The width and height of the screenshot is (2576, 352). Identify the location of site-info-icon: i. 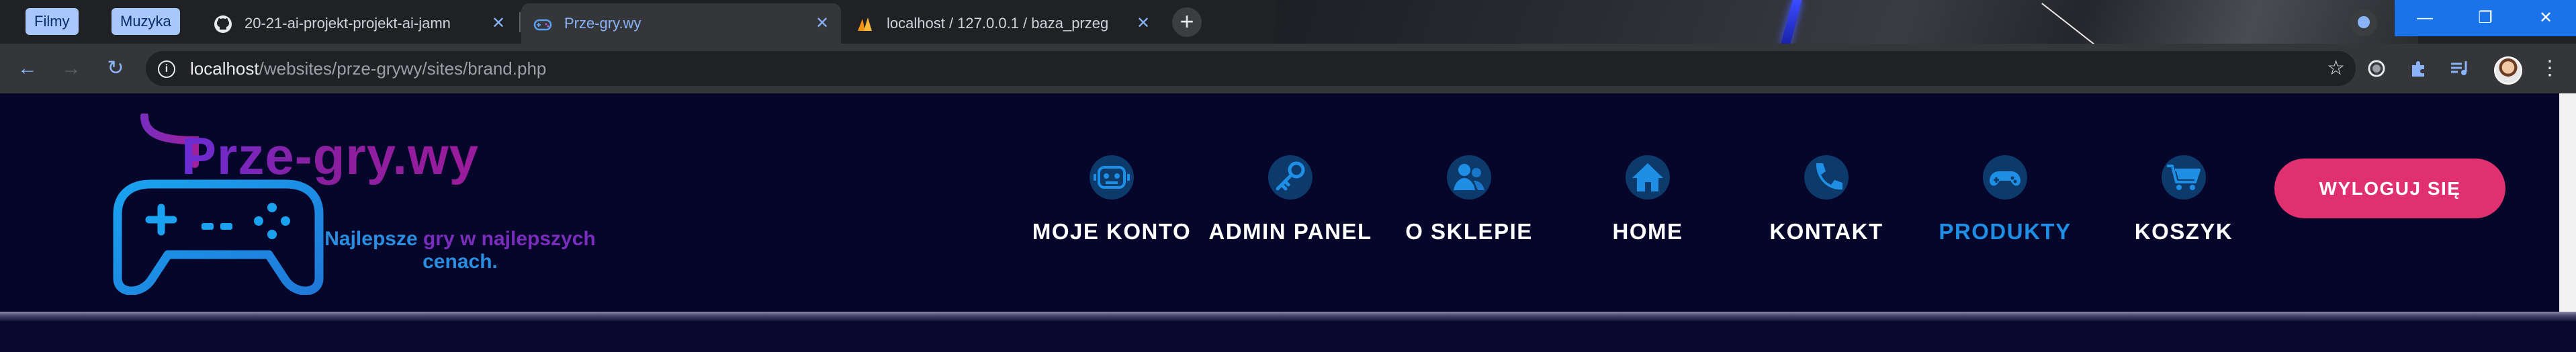
(167, 69).